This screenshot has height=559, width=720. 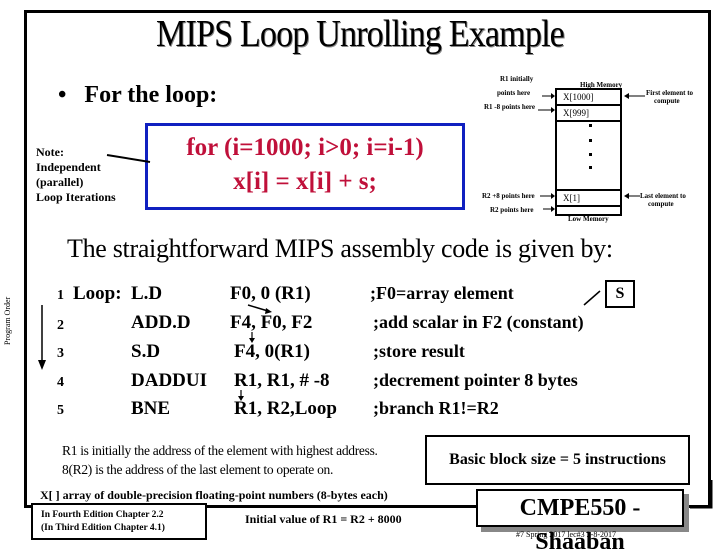 What do you see at coordinates (169, 380) in the screenshot?
I see `code-op: DADDUI` at bounding box center [169, 380].